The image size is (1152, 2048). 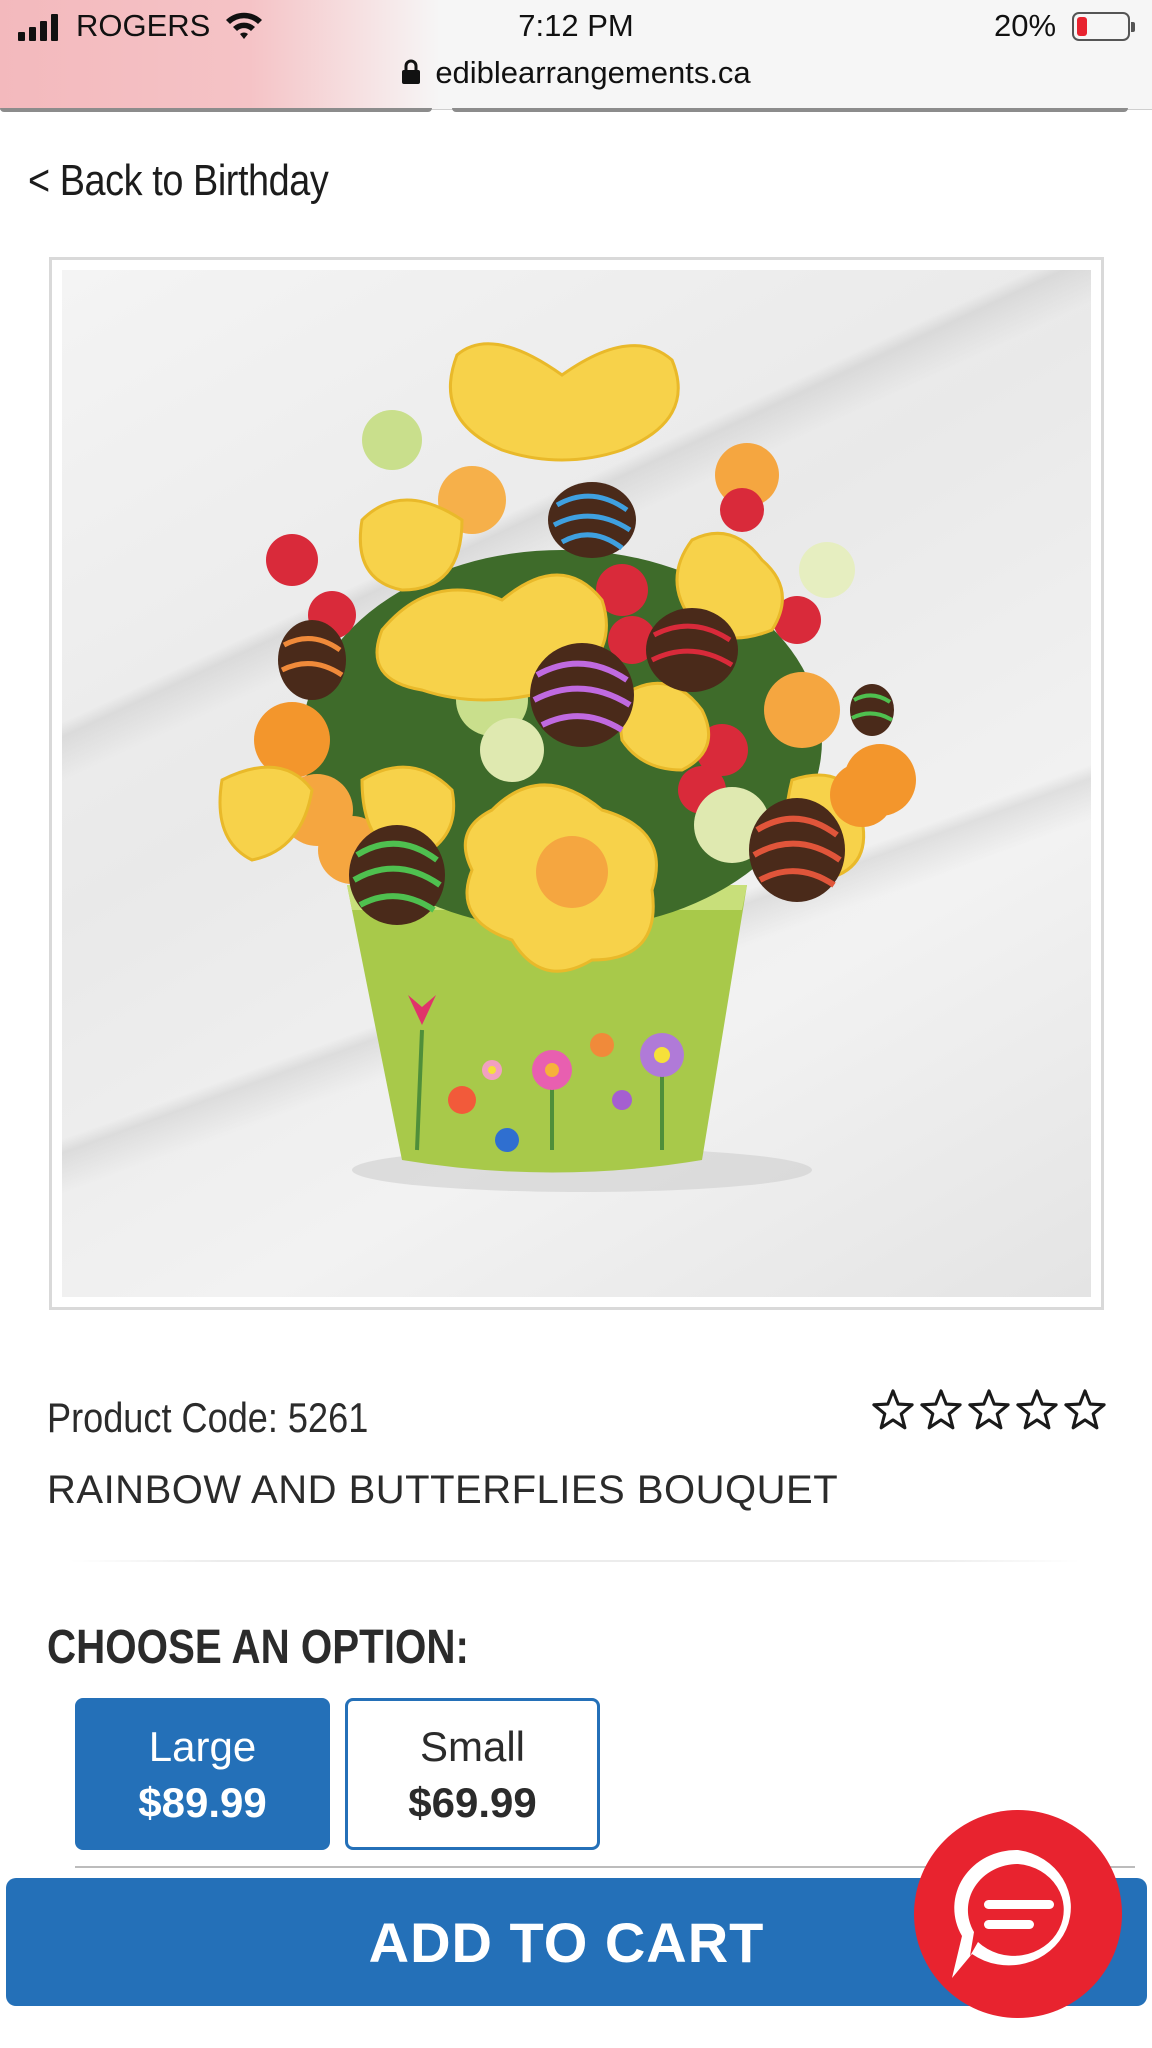 I want to click on tab-indicator-left, so click(x=216, y=110).